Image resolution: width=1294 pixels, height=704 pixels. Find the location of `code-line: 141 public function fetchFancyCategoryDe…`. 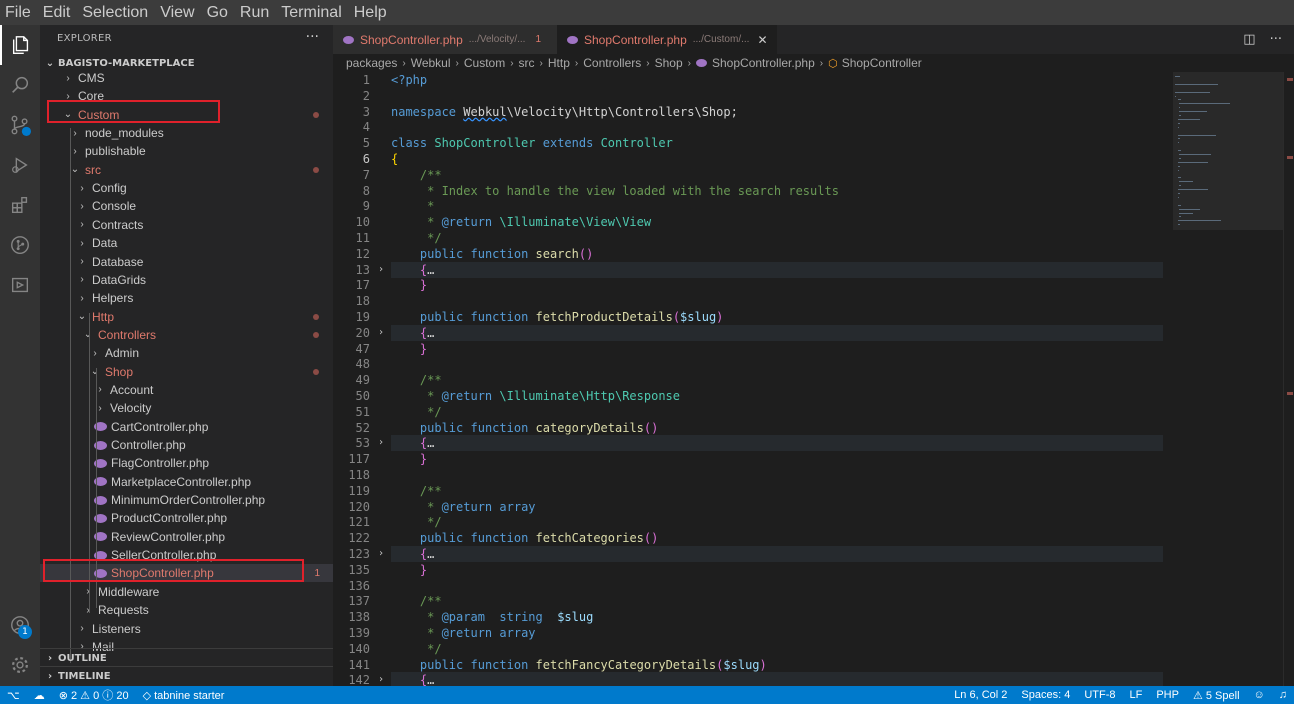

code-line: 141 public function fetchFancyCategoryDe… is located at coordinates (753, 665).